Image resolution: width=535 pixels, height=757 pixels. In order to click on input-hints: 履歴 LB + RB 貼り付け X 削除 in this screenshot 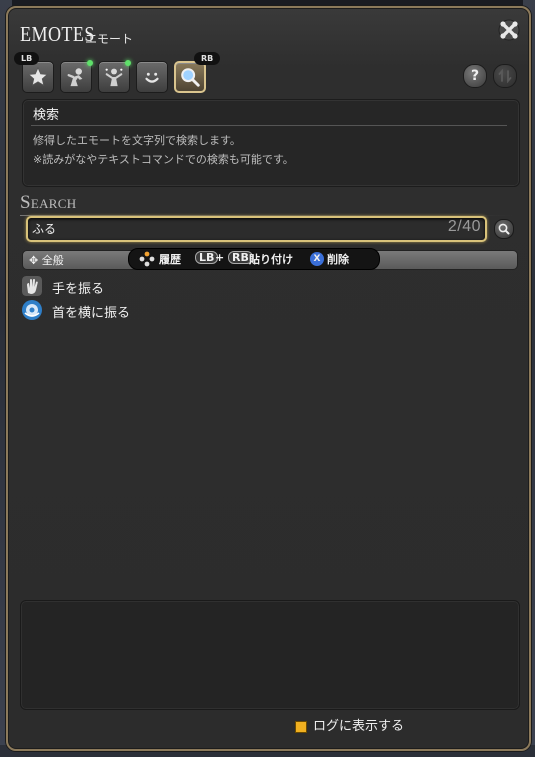, I will do `click(254, 259)`.